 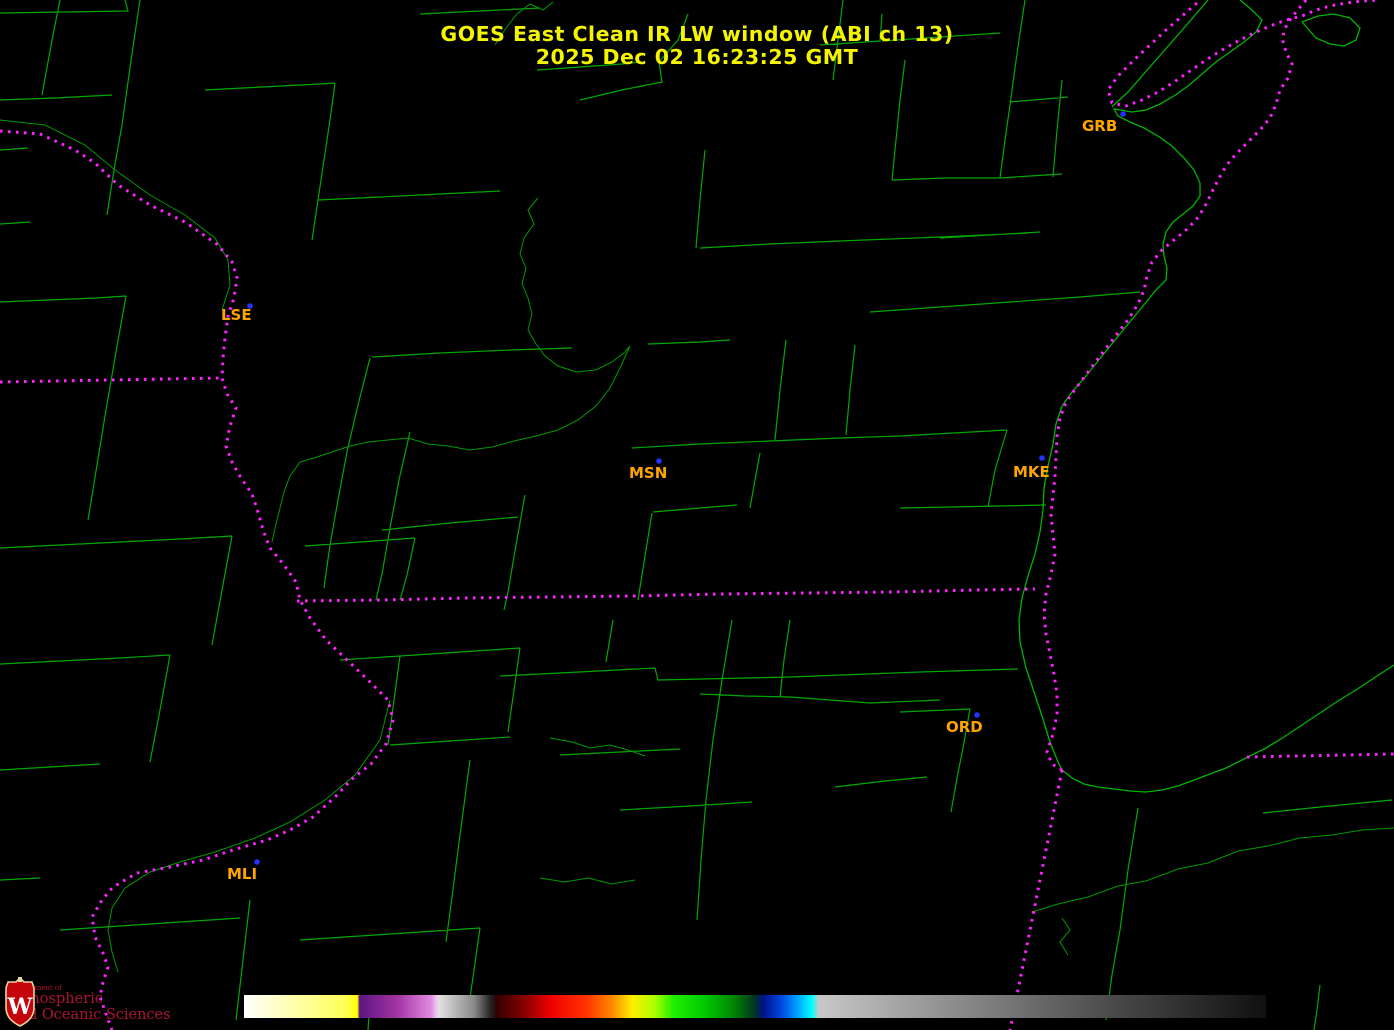 I want to click on station-label-ord: ORD, so click(x=964, y=727).